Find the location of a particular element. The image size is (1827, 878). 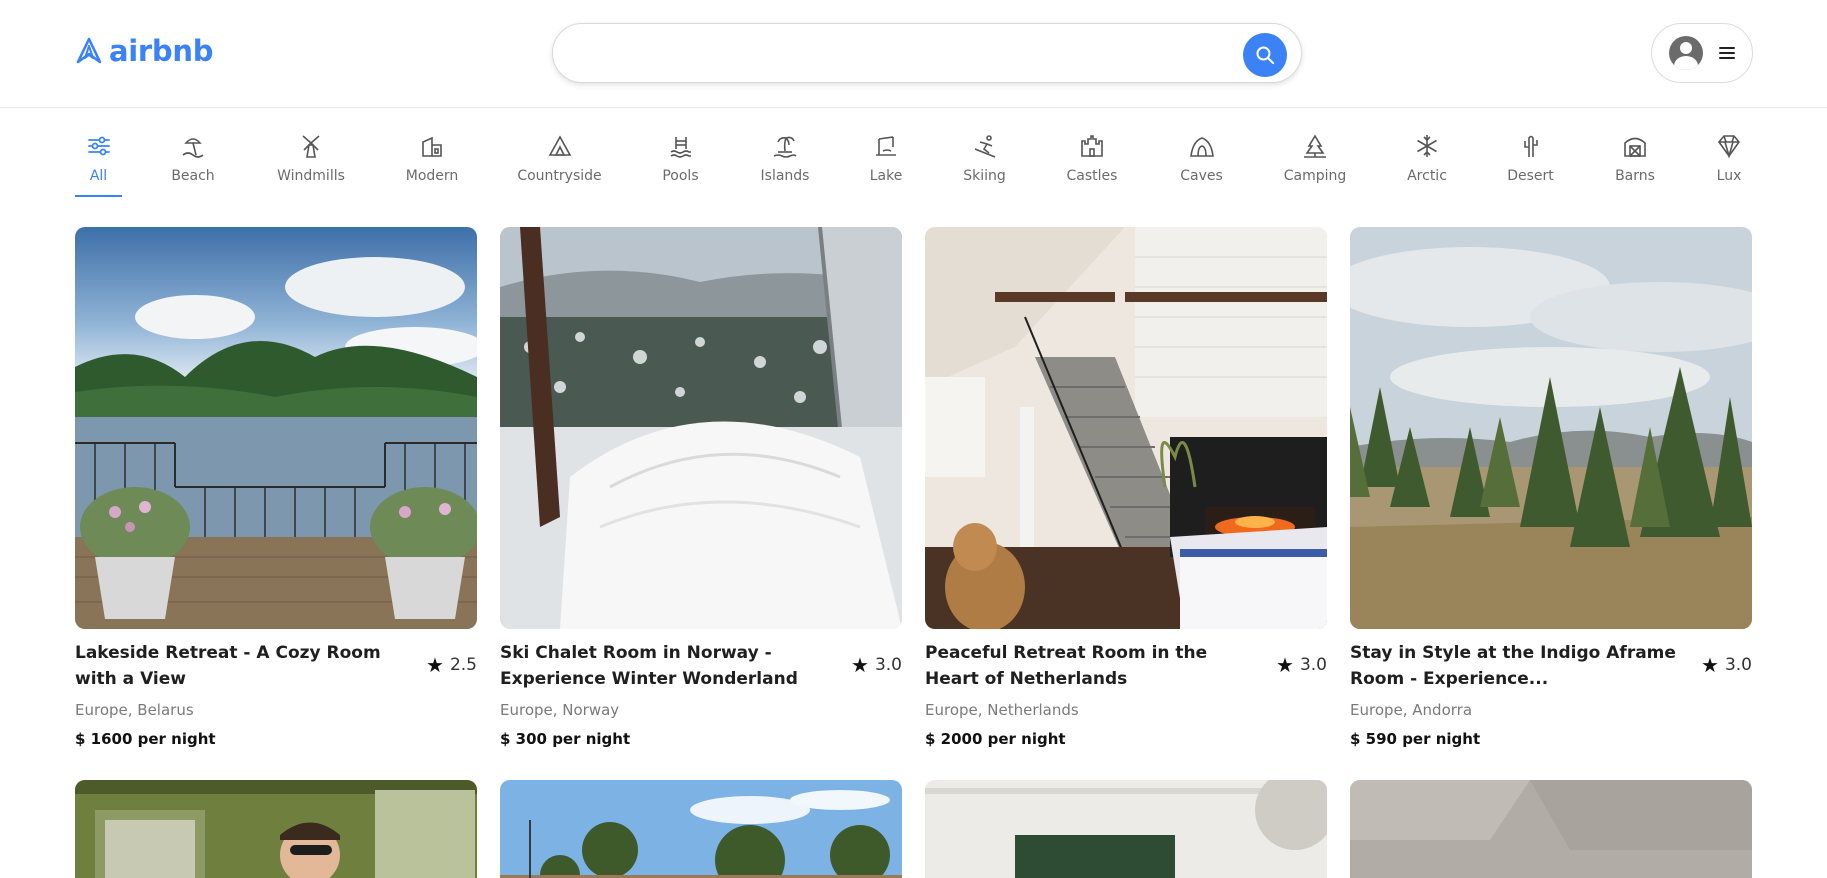

hamburger-icon is located at coordinates (1727, 53).